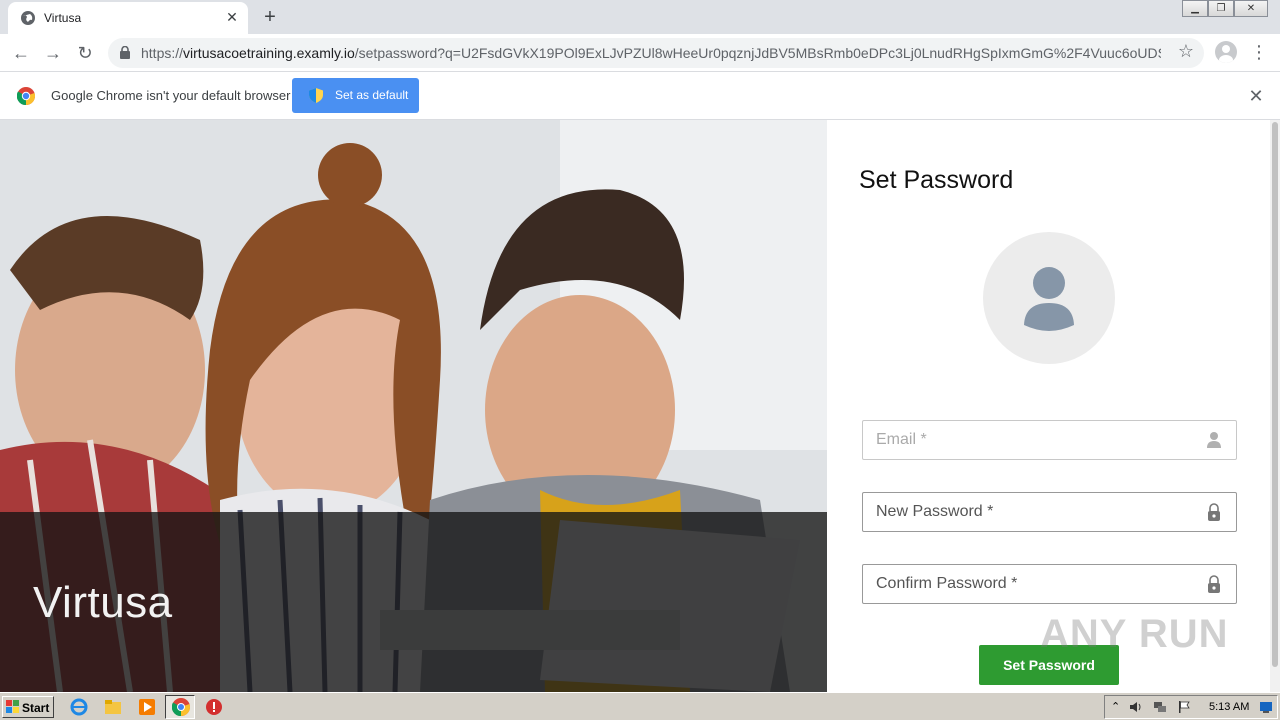 The height and width of the screenshot is (720, 1280). I want to click on start-button: Start, so click(28, 707).